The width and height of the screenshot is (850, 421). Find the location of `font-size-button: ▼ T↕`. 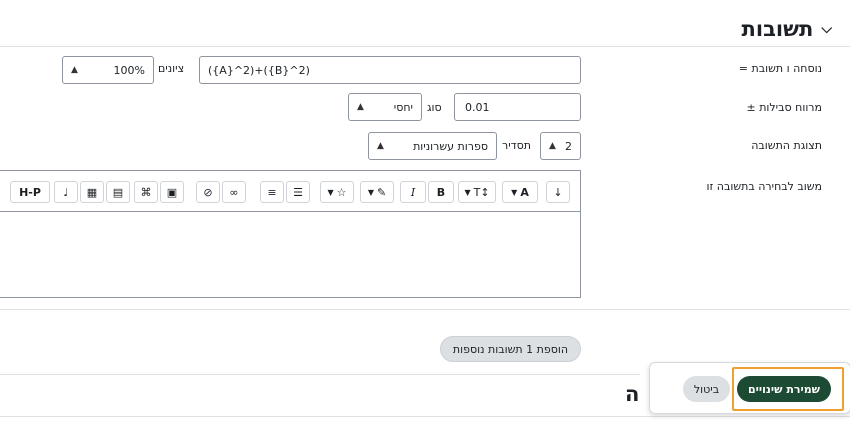

font-size-button: ▼ T↕ is located at coordinates (477, 192).